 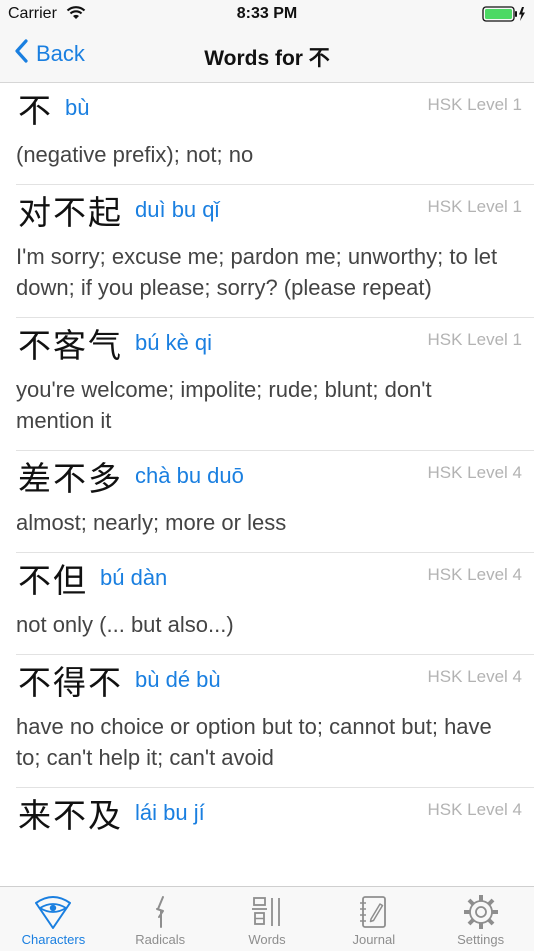 I want to click on status-time: 8:33 PM, so click(x=267, y=13).